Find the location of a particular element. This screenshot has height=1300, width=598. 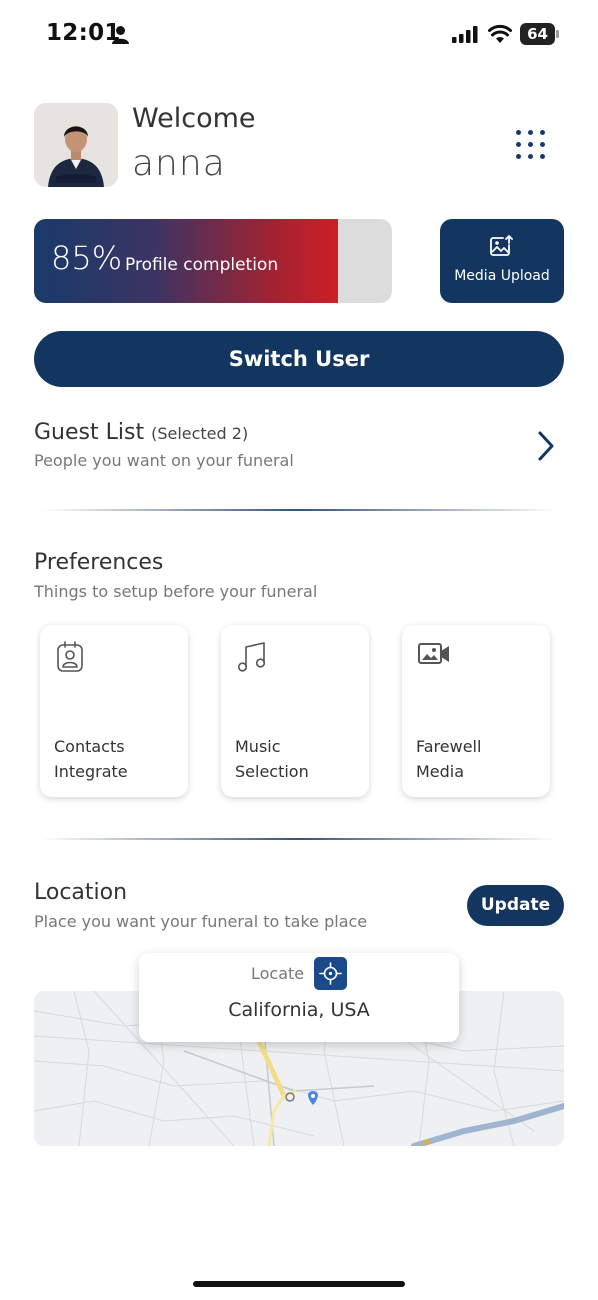

battery-icon: 64 is located at coordinates (540, 34).